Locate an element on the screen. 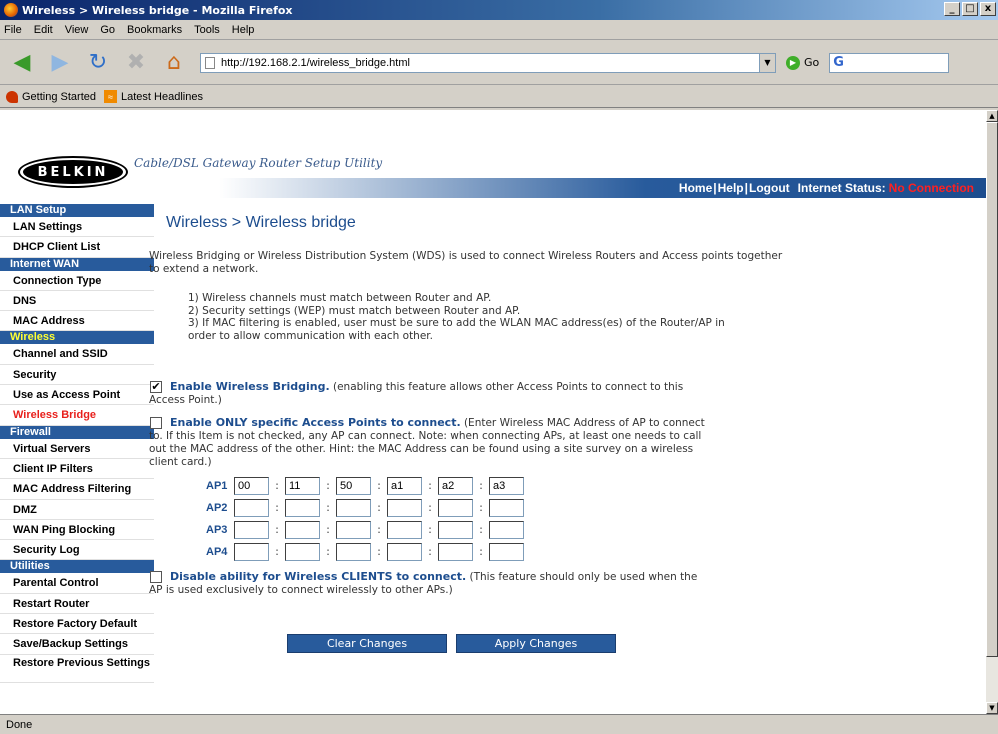 Image resolution: width=998 pixels, height=734 pixels. menu-file: File is located at coordinates (13, 30).